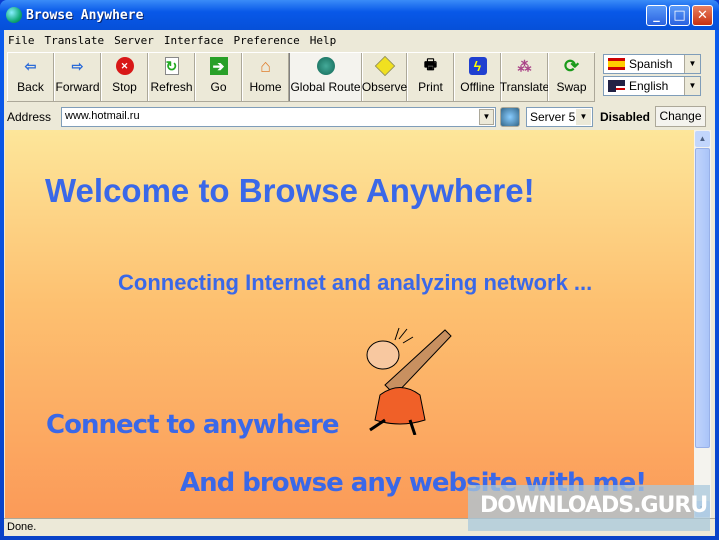 This screenshot has width=719, height=540. Describe the element at coordinates (124, 77) in the screenshot. I see `stop-button: ✕ Stop` at that location.